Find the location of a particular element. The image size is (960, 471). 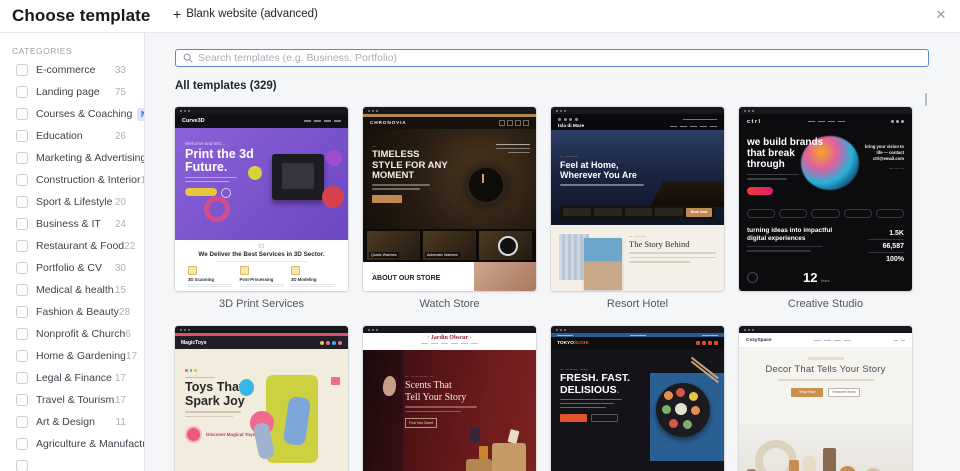

sidebar-item-partial is located at coordinates (72, 463).